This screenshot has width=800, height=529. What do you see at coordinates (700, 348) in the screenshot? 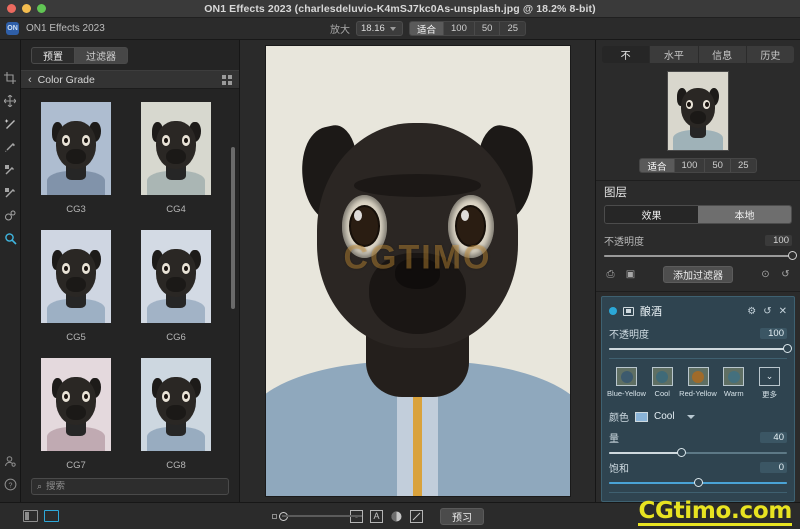
I see `filter-opacity-track` at bounding box center [700, 348].